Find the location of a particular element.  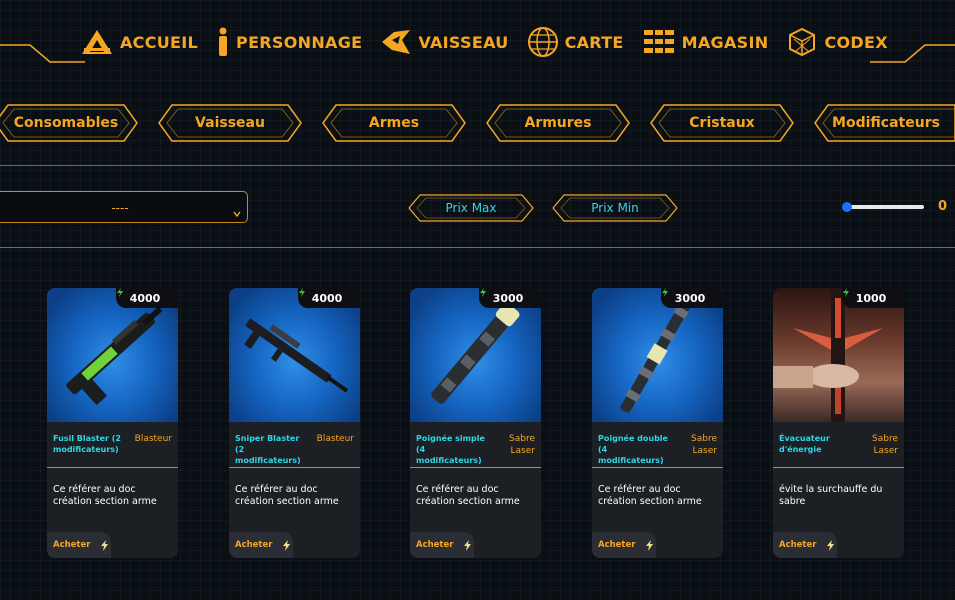

product-name: Poignée simple (4 modificateurs) is located at coordinates (450, 449).